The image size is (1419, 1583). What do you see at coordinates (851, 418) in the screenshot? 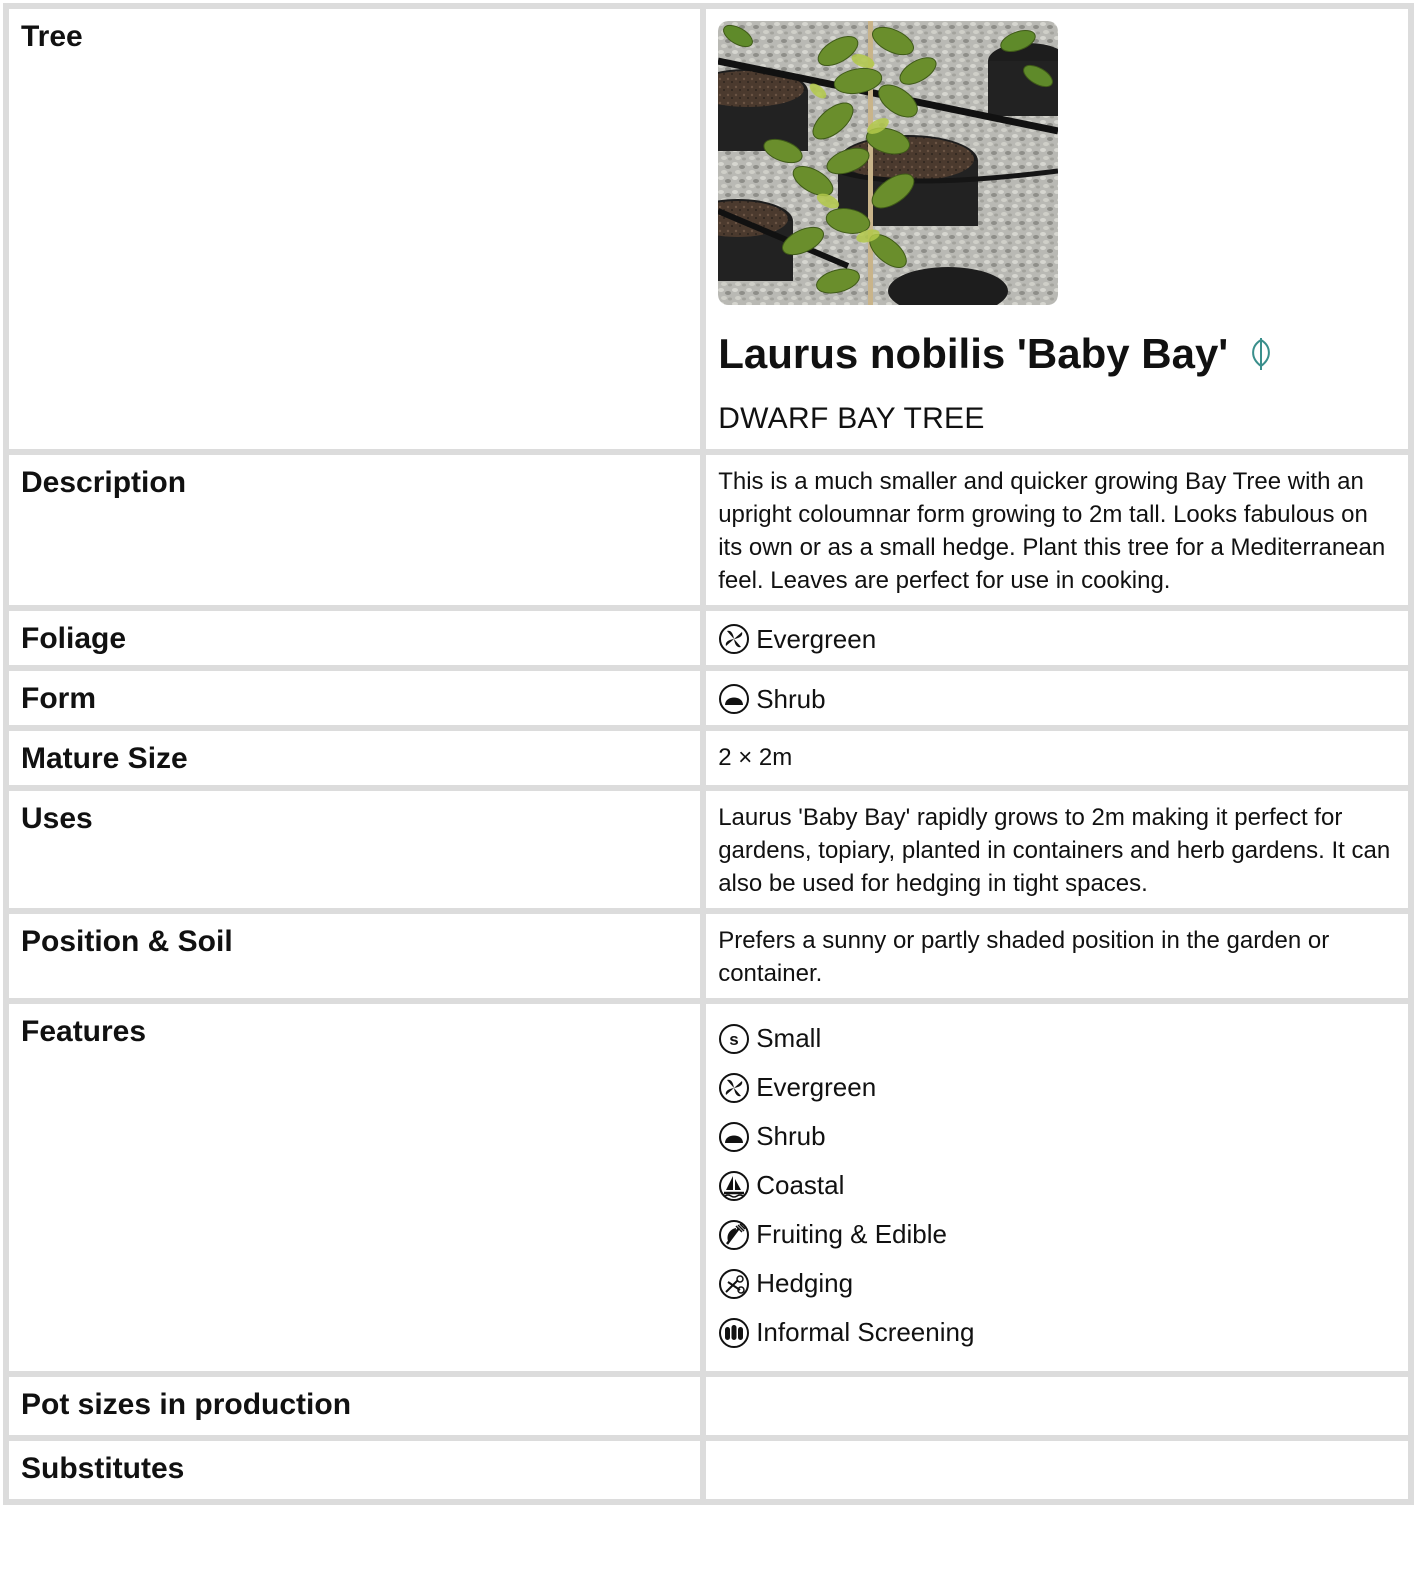
I see `plant-common-name: DWARF BAY TREE` at bounding box center [851, 418].